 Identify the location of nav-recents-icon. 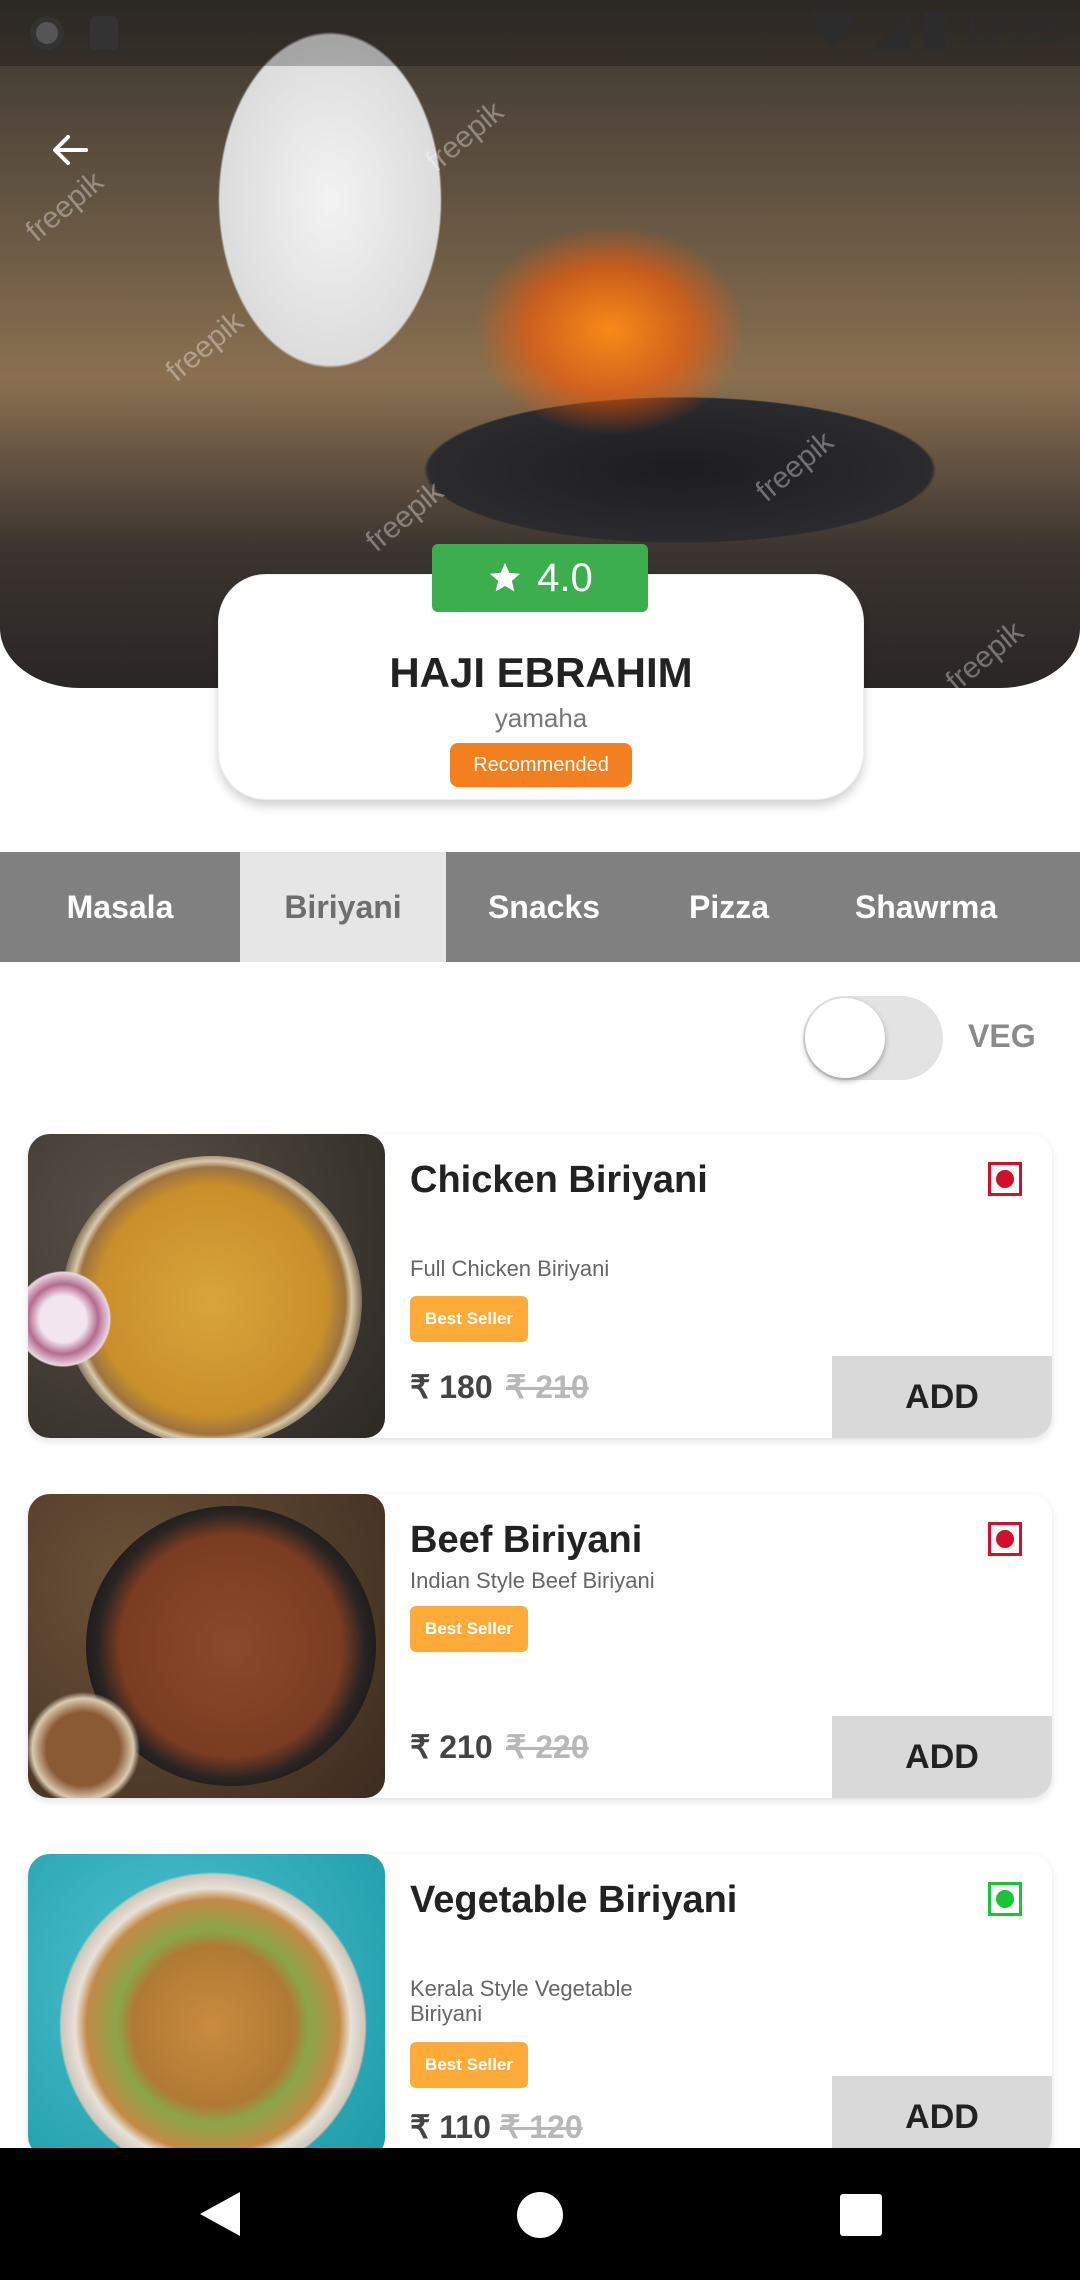
(861, 2215).